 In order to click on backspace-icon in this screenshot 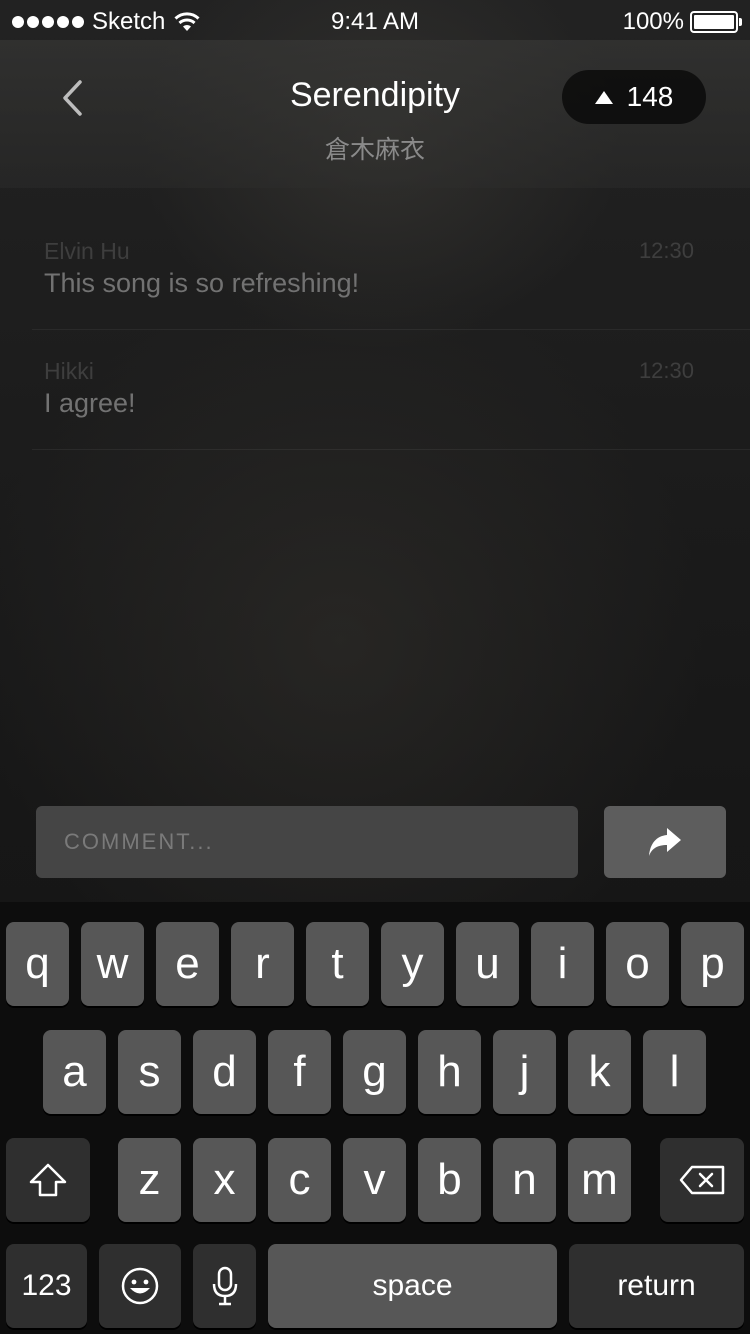, I will do `click(702, 1180)`.